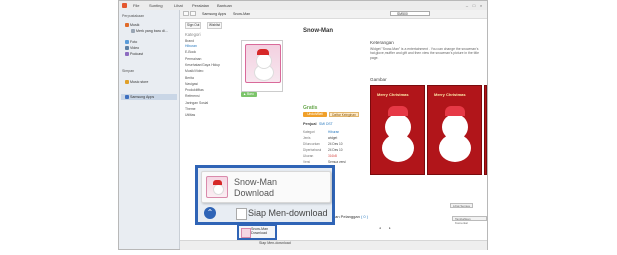 The width and height of the screenshot is (617, 255). I want to click on sidebar-item-podcast: Podcast, so click(134, 54).